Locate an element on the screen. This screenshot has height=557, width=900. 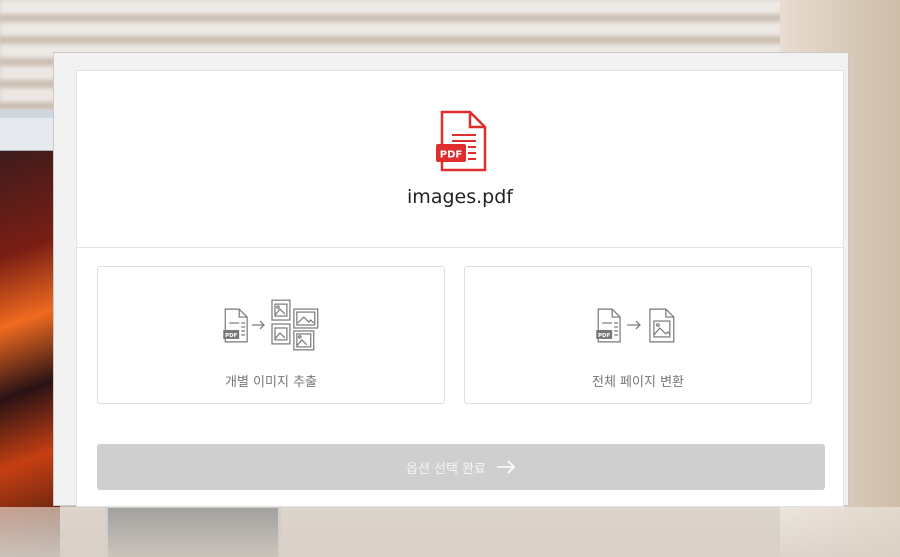
background-monitor is located at coordinates (30, 333).